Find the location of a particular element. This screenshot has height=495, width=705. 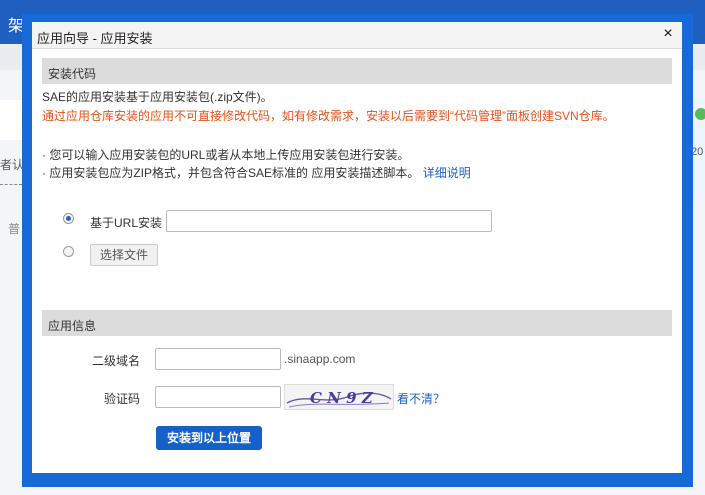

background-tab: 普 is located at coordinates (14, 229).